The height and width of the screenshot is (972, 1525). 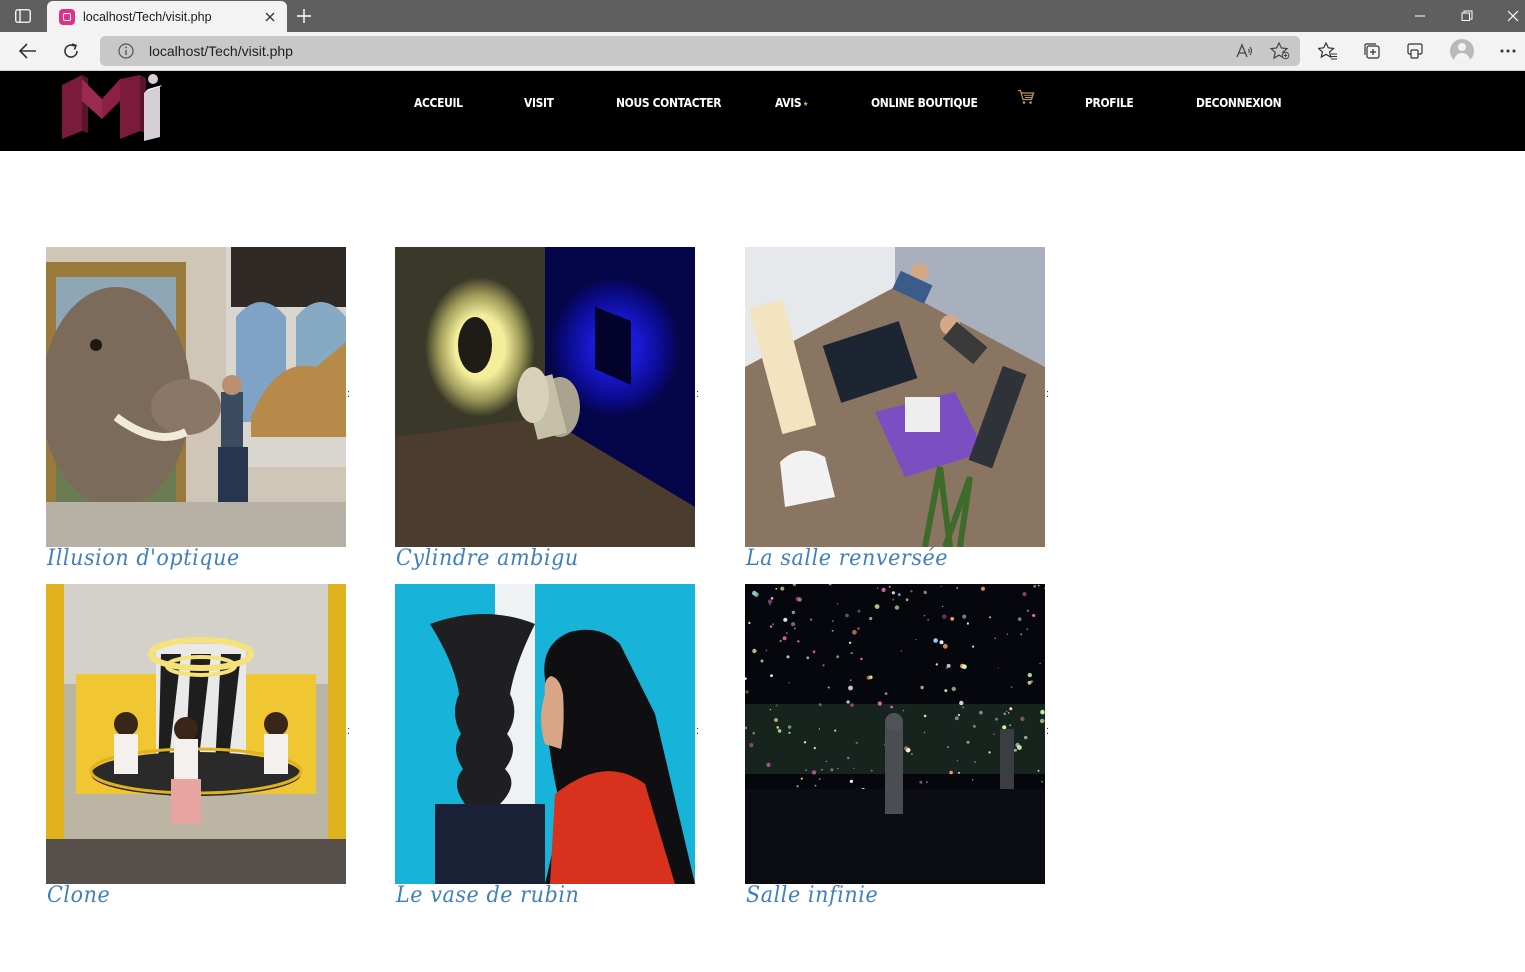 I want to click on url-text: localhost/Tech/visit.php, so click(x=690, y=51).